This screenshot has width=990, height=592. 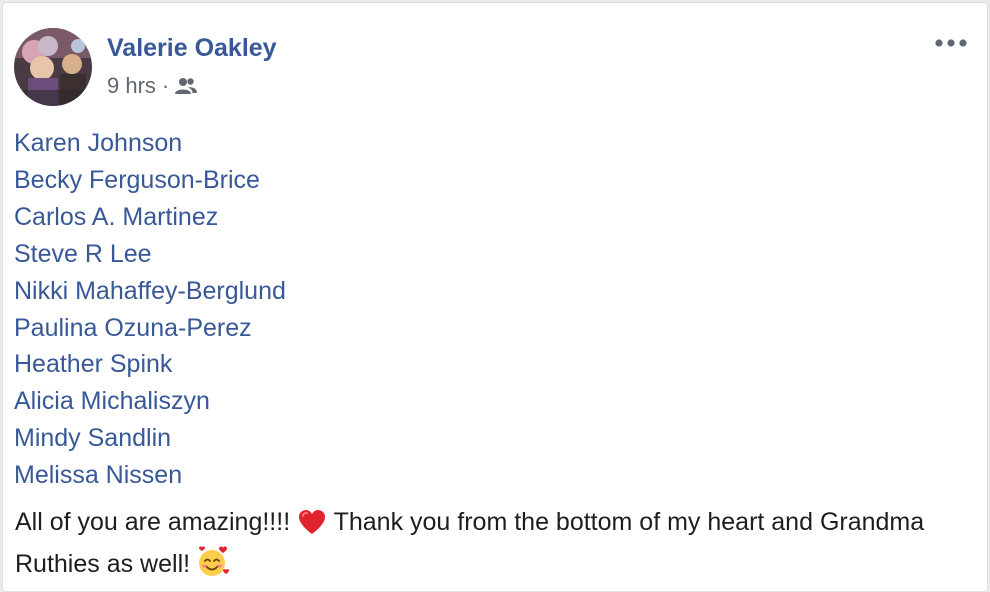 I want to click on tagged-person-link: Carlos A. Martinez, so click(x=150, y=217).